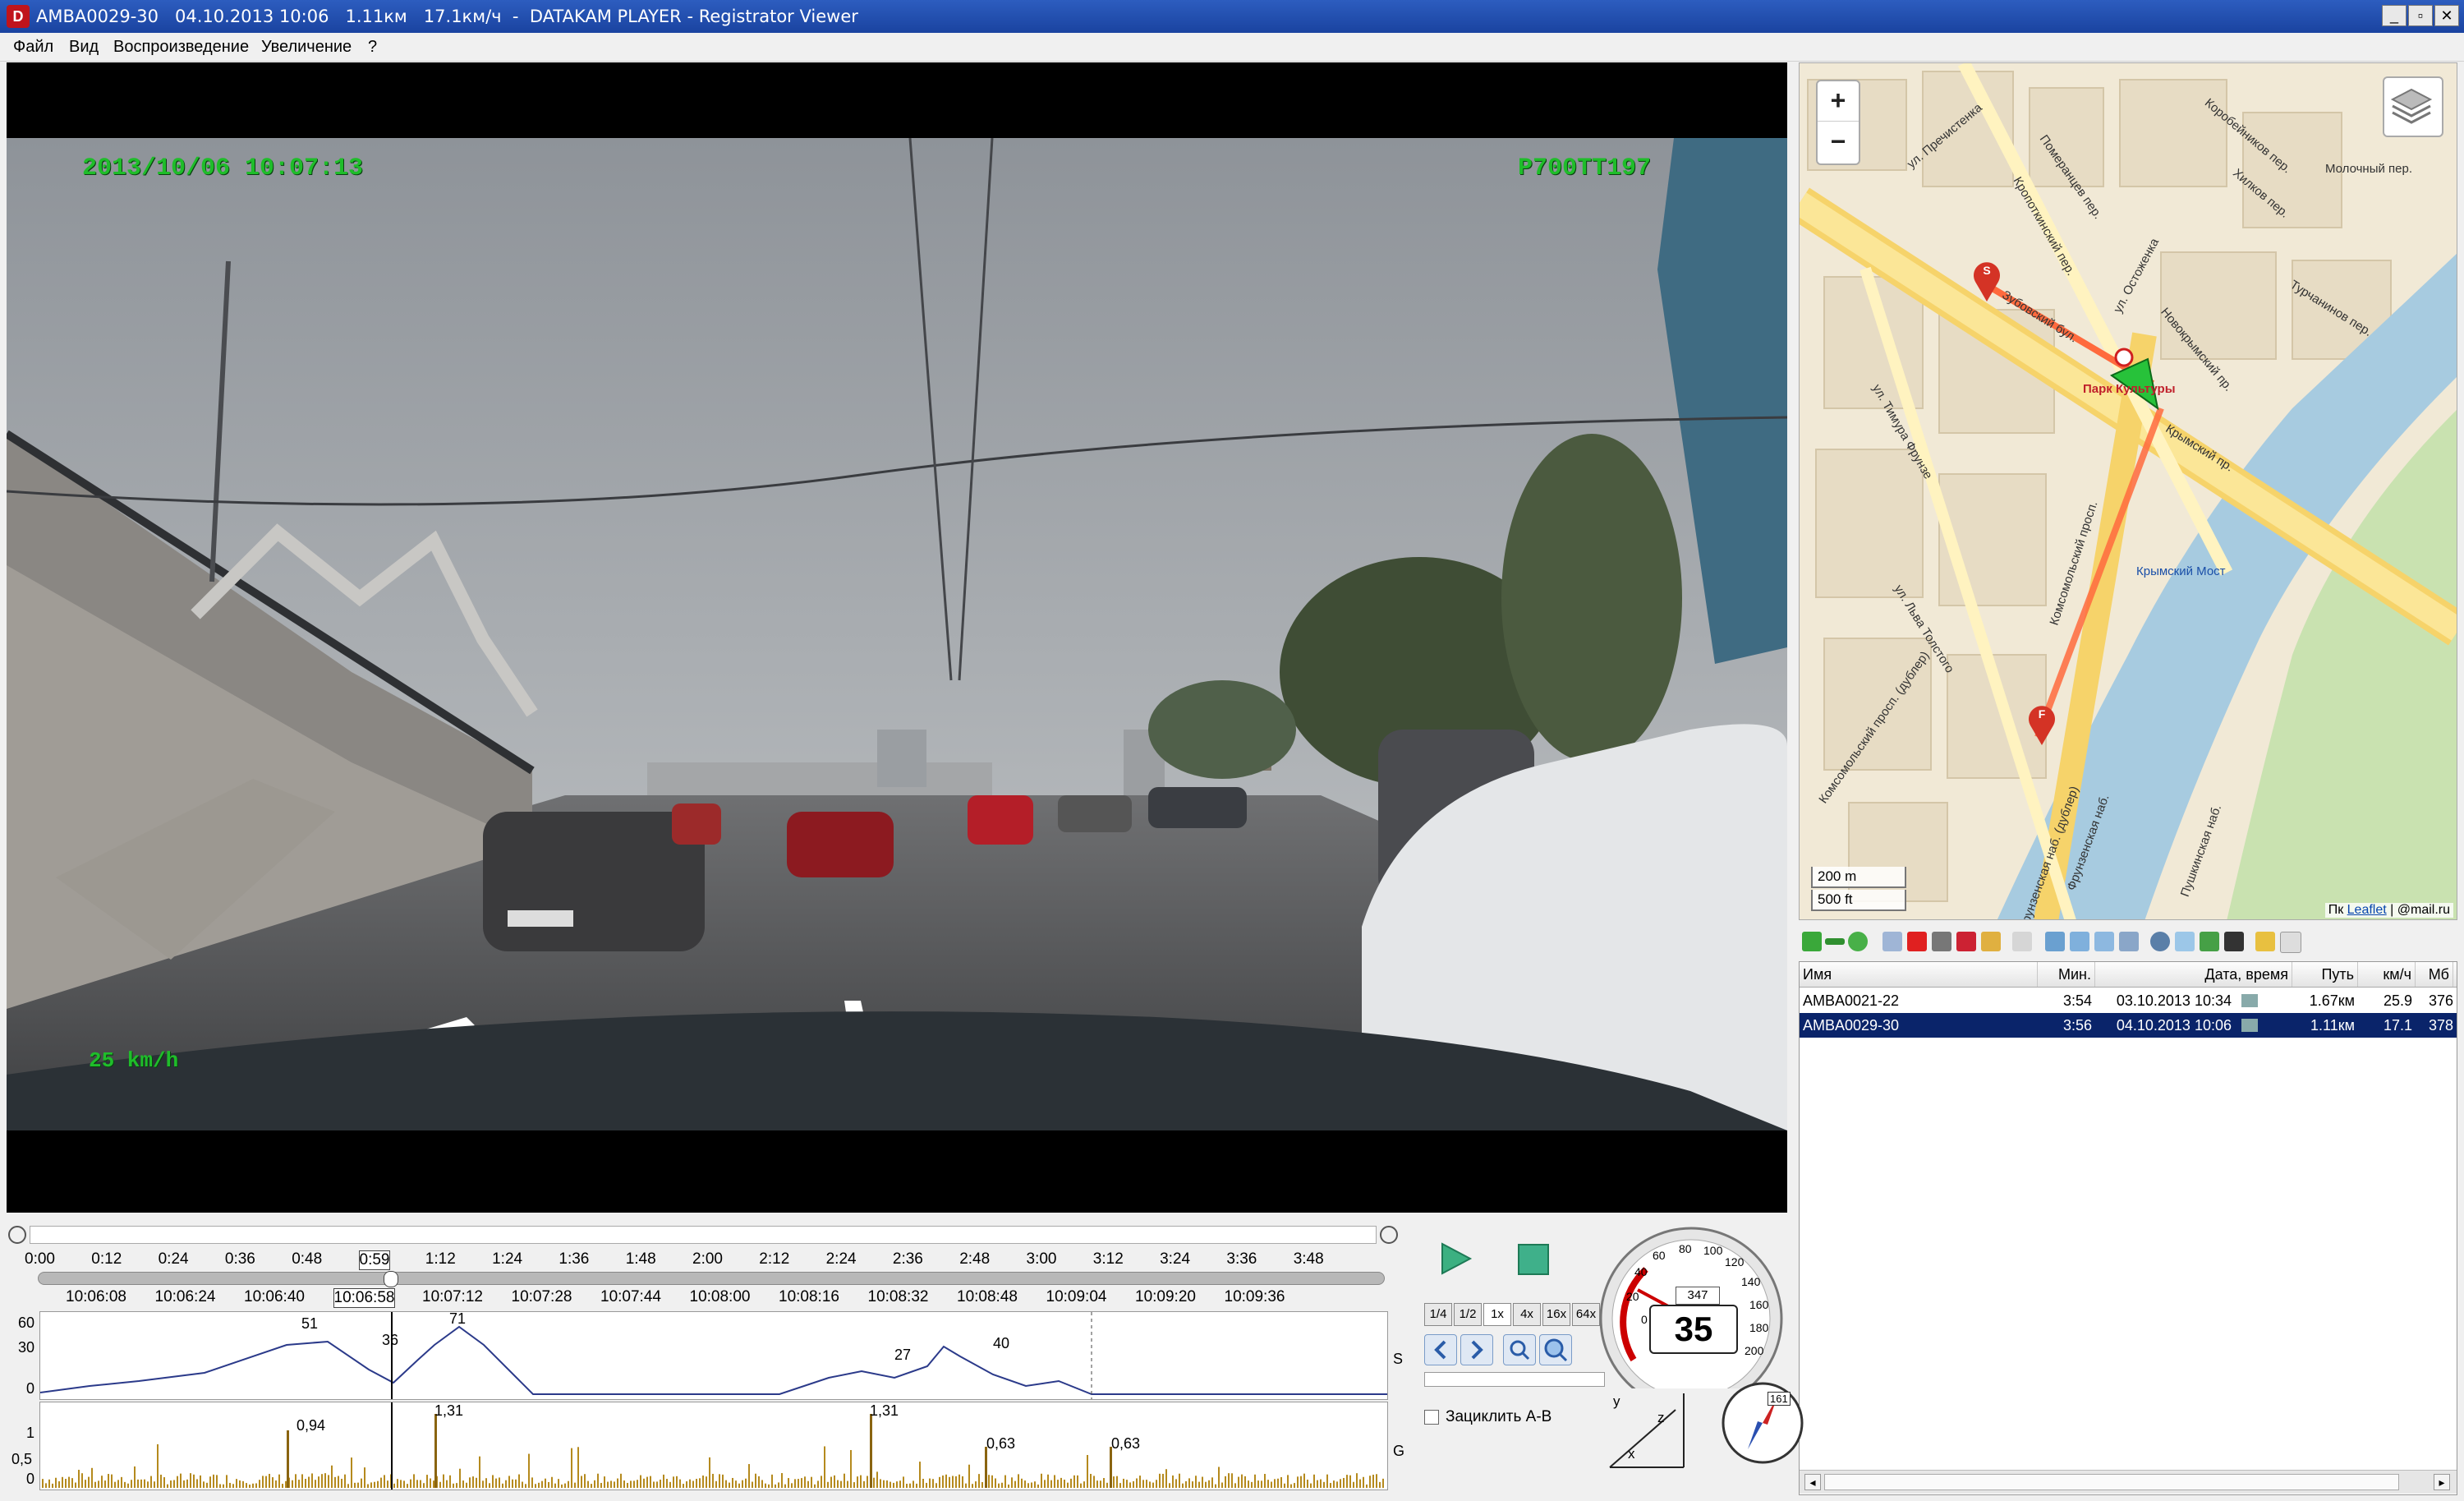 This screenshot has width=2464, height=1501. What do you see at coordinates (1919, 974) in the screenshot?
I see `col-name: Имя` at bounding box center [1919, 974].